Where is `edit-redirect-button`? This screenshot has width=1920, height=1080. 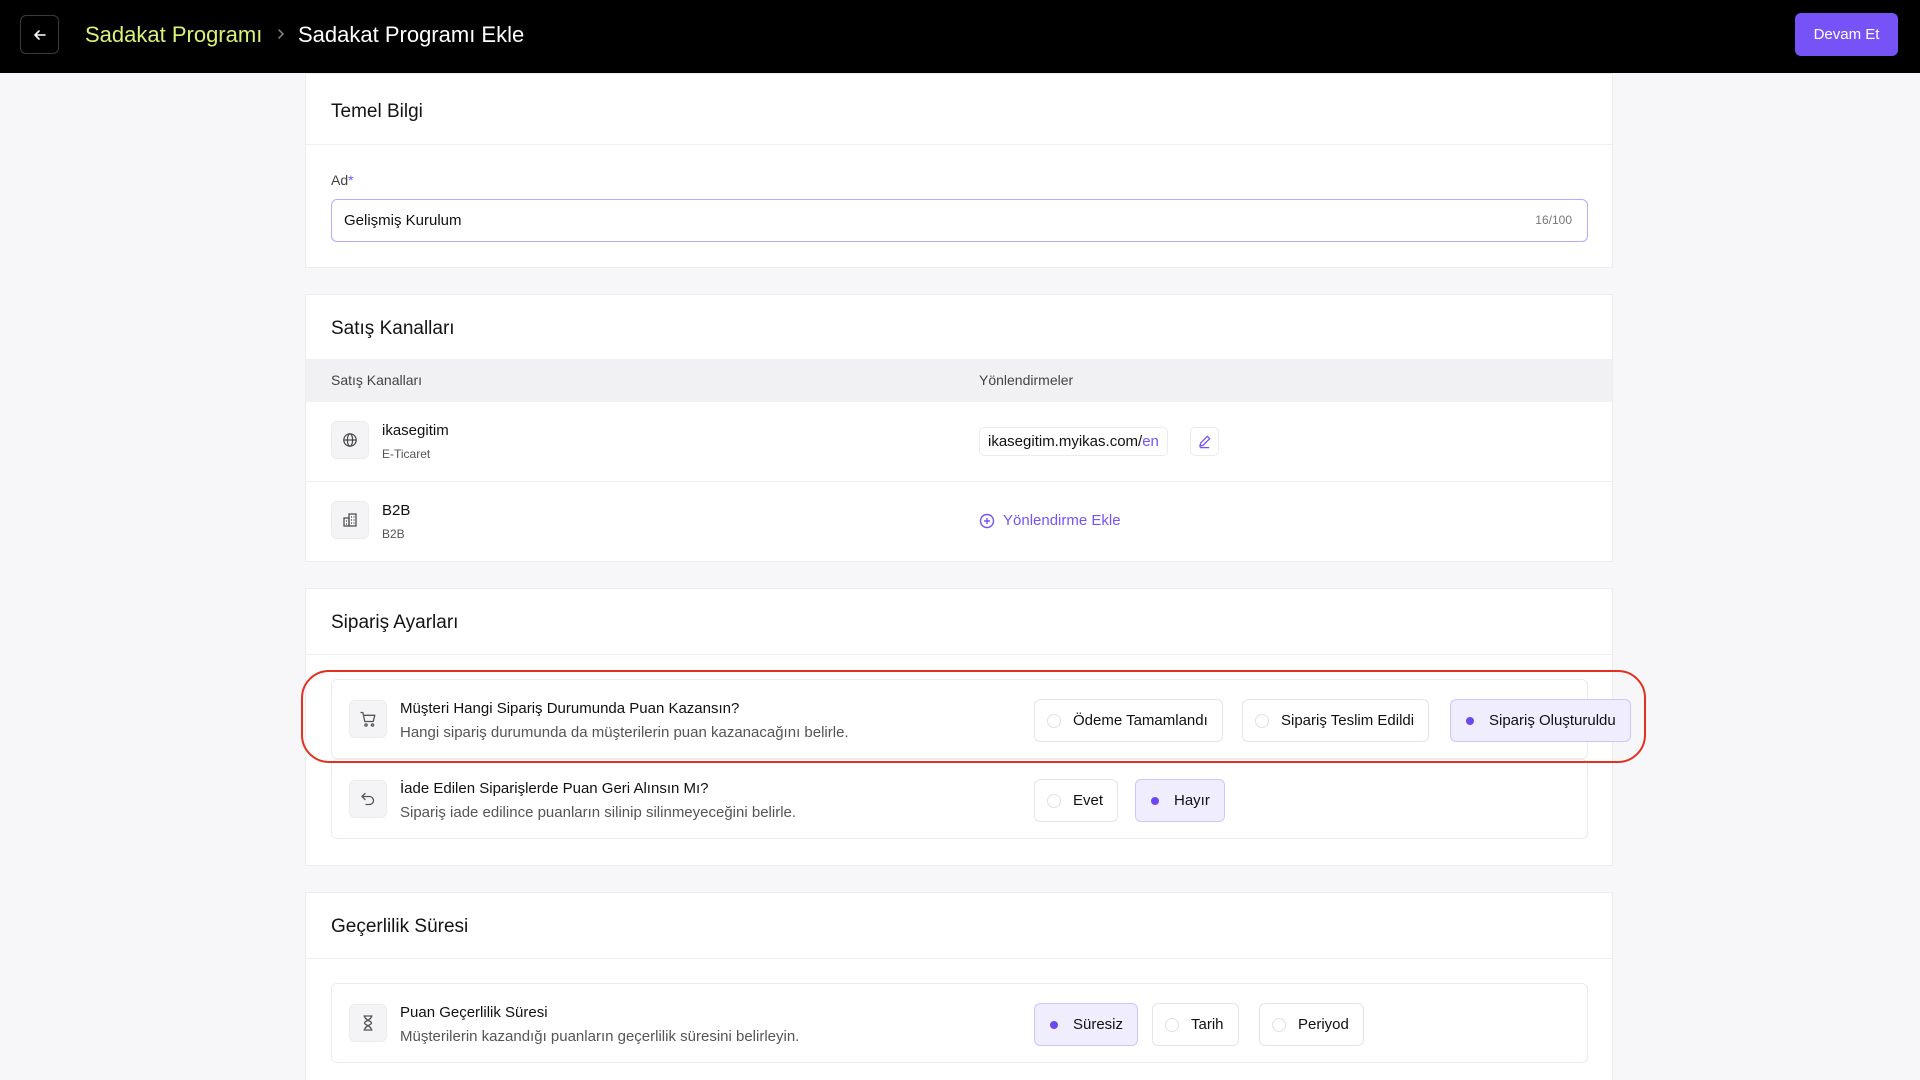
edit-redirect-button is located at coordinates (1204, 441).